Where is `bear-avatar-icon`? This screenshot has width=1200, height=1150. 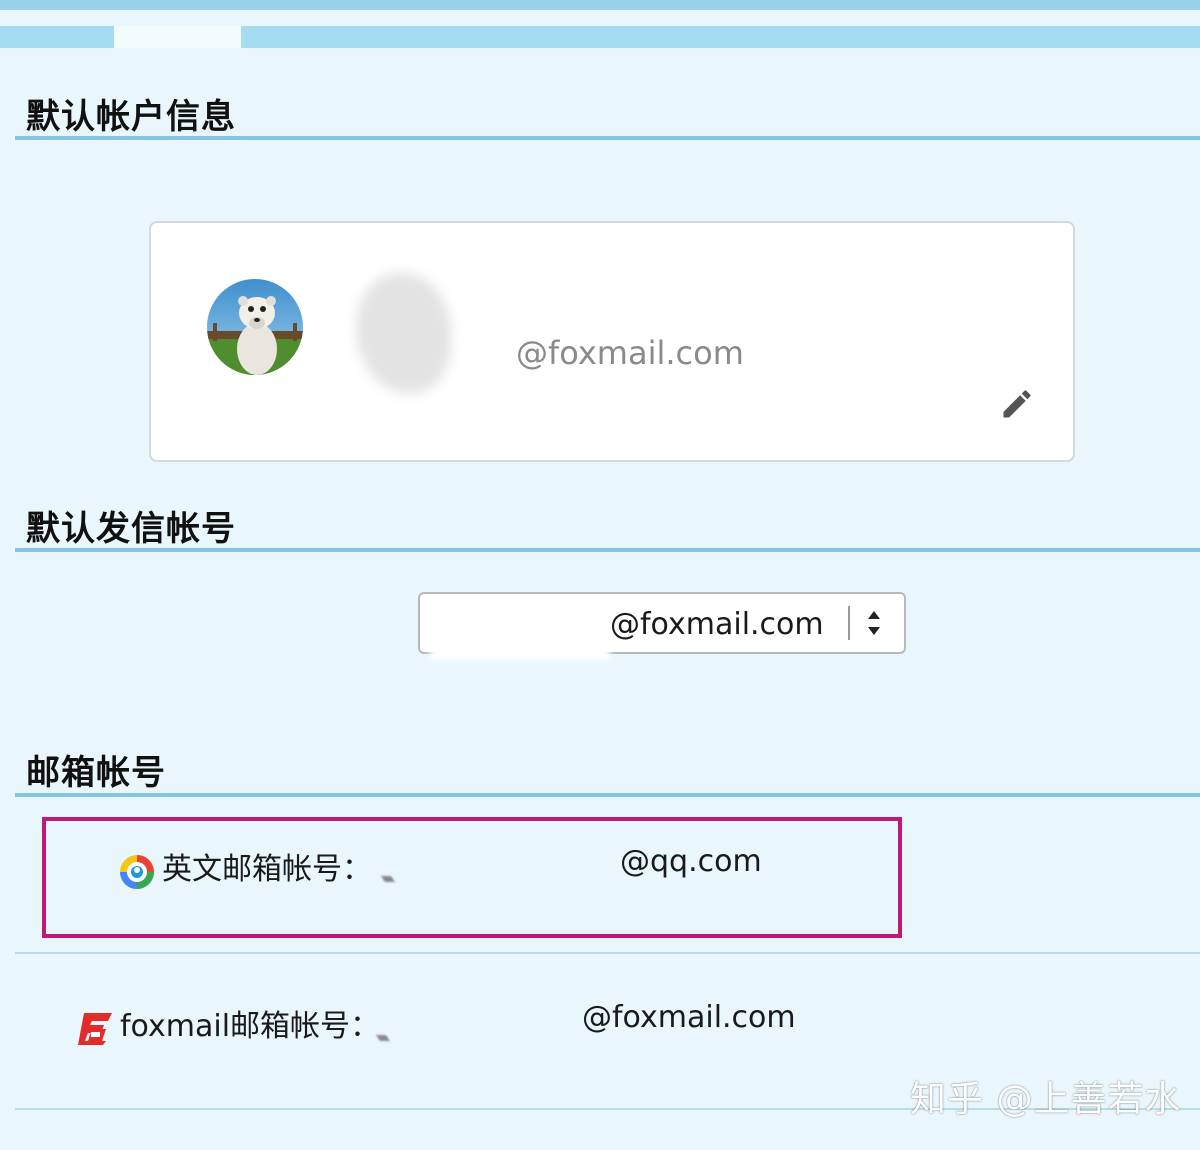
bear-avatar-icon is located at coordinates (255, 327).